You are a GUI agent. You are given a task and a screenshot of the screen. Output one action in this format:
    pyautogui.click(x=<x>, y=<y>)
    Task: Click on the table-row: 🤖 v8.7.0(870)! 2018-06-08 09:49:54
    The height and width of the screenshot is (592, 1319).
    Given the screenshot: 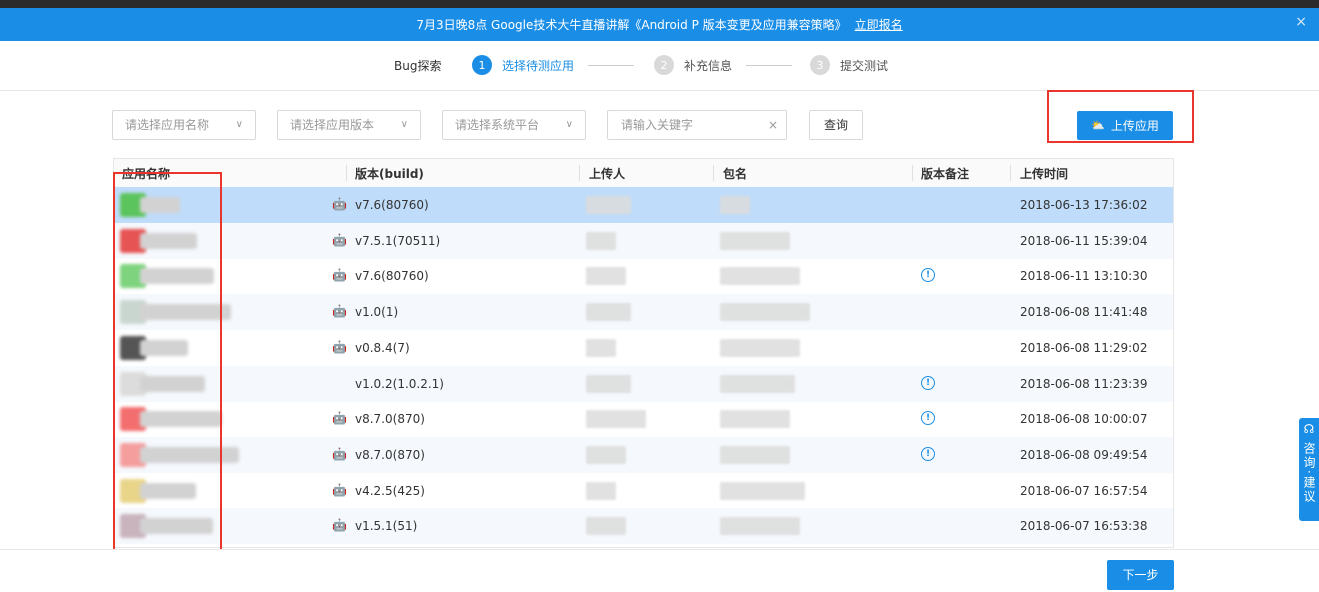 What is the action you would take?
    pyautogui.click(x=643, y=454)
    